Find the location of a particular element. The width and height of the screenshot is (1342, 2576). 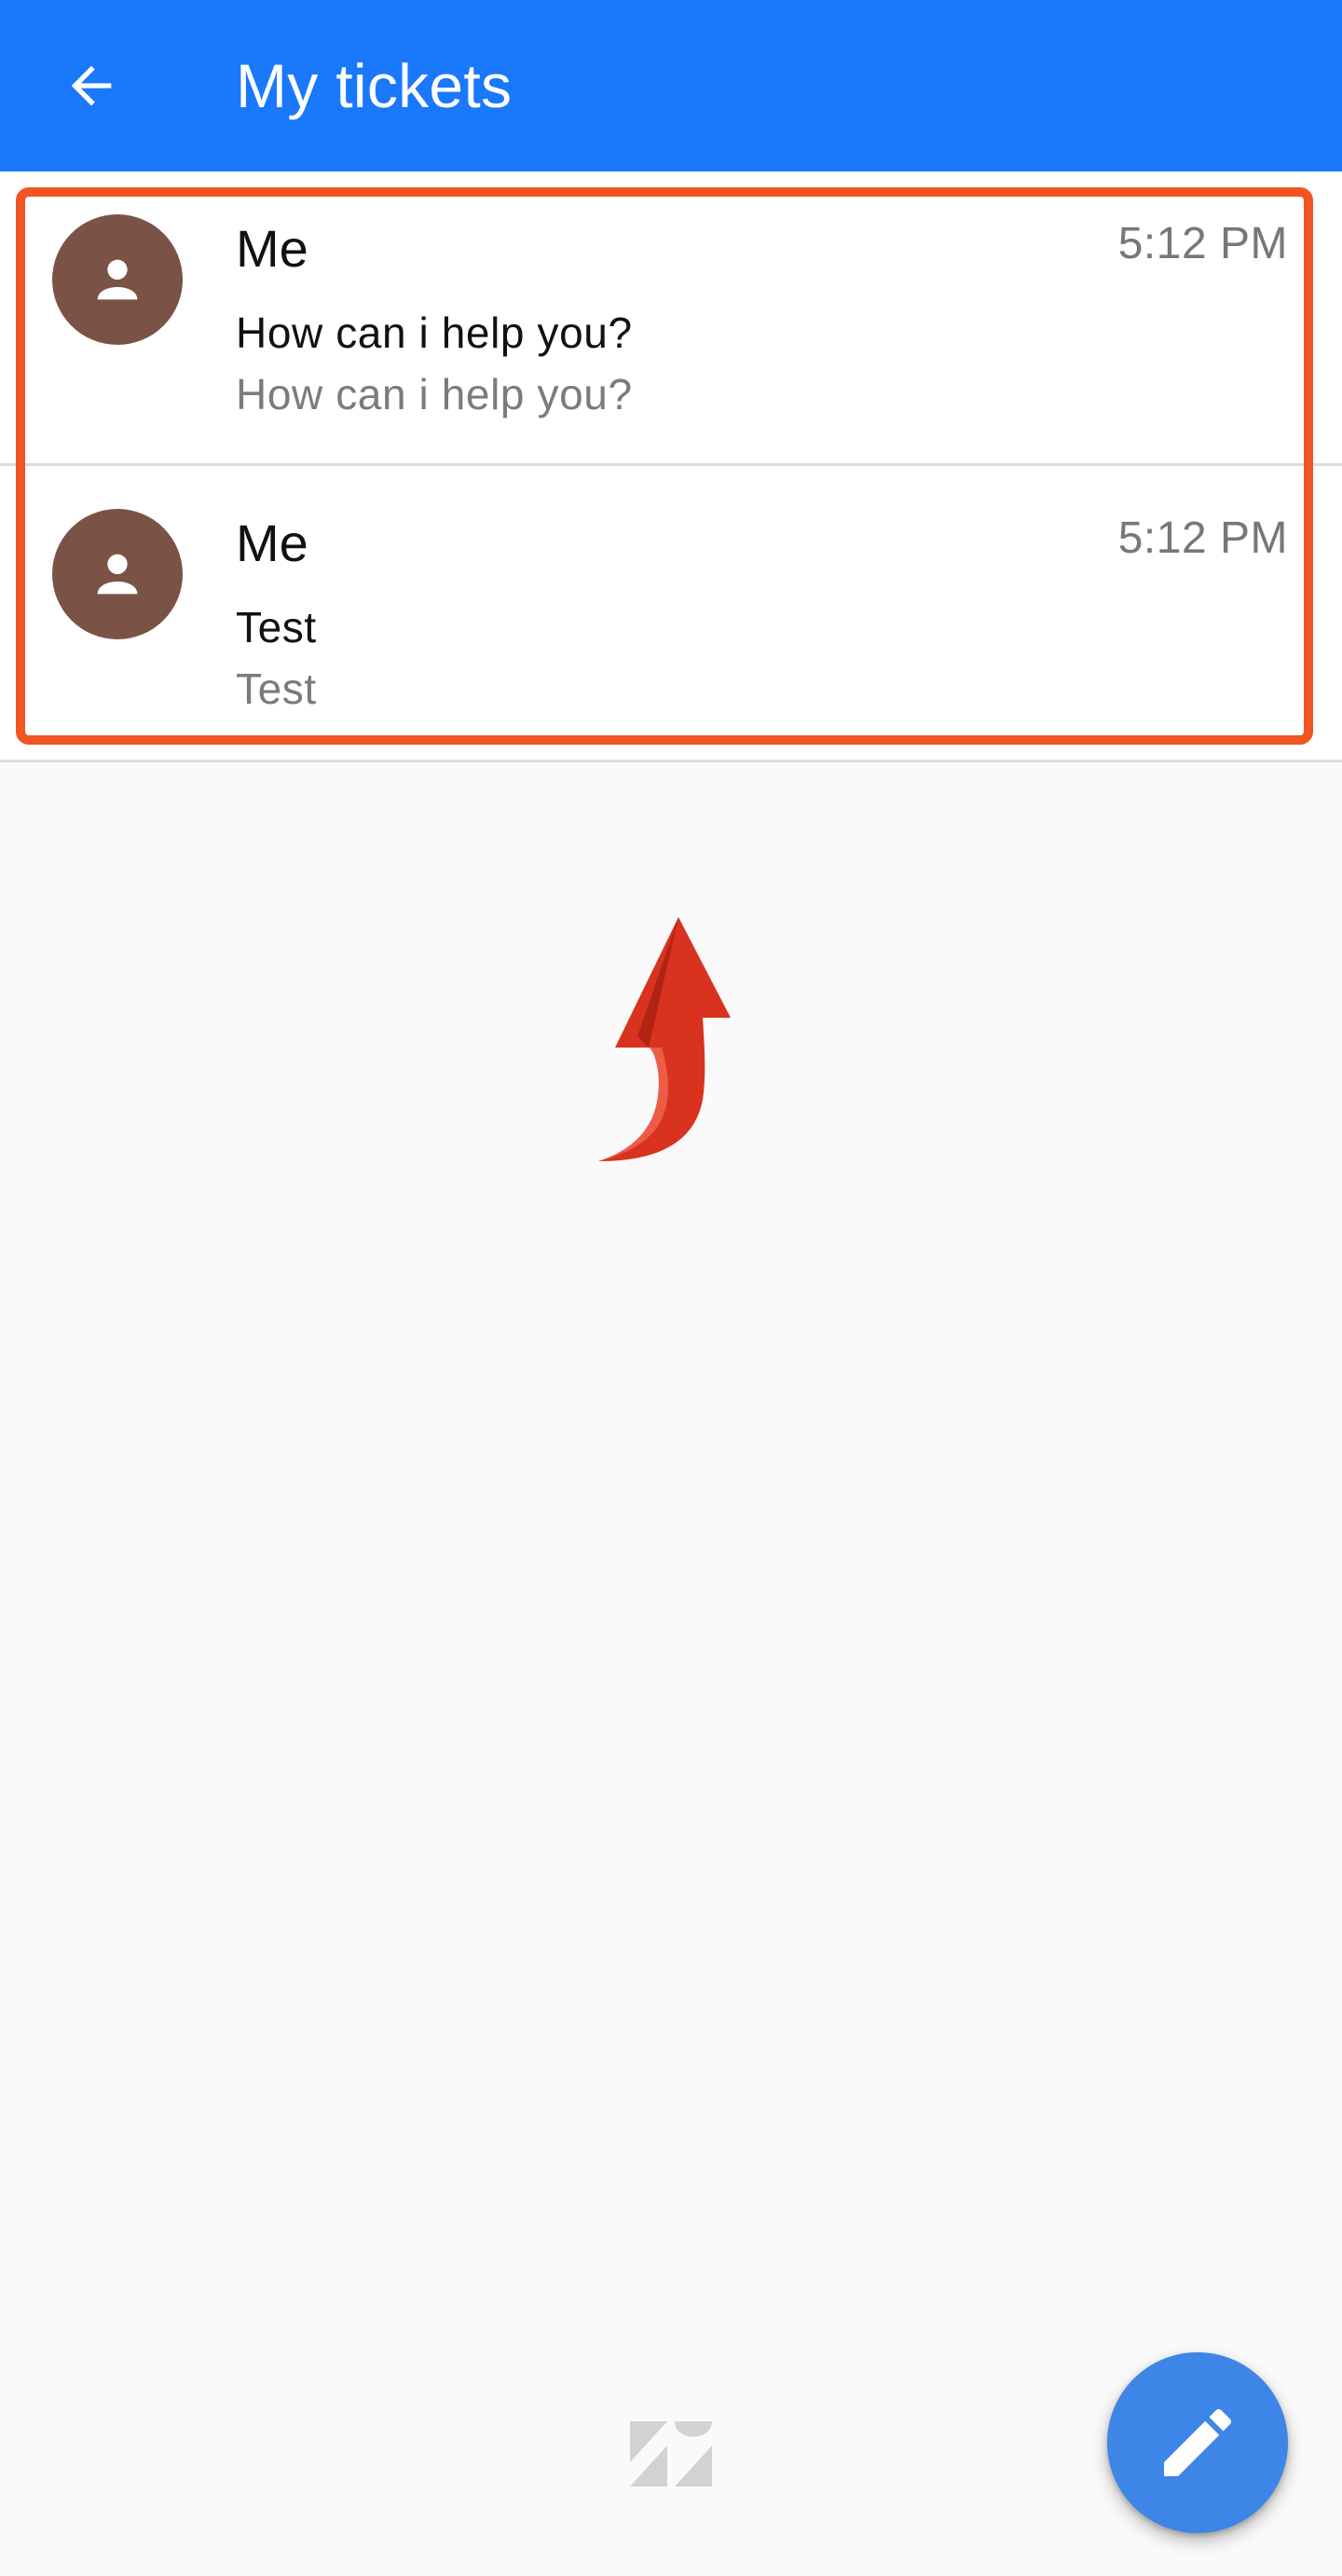

curved-up-arrow-icon is located at coordinates (664, 1039).